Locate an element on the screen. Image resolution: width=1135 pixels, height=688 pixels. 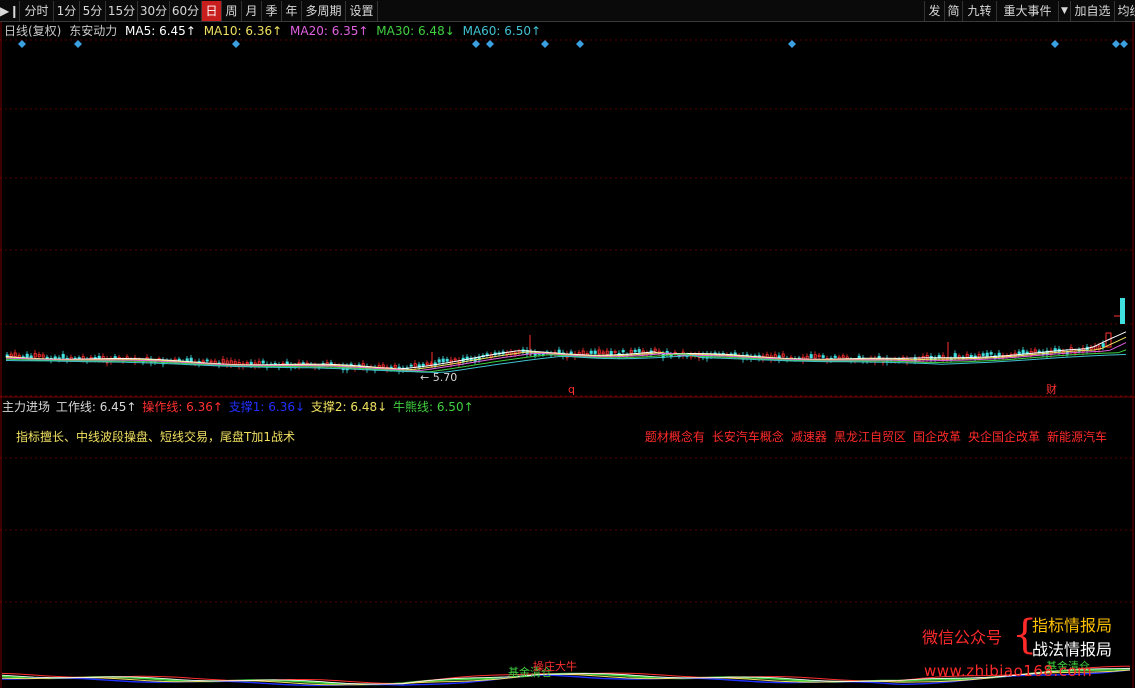
concept-tag: 减速器 is located at coordinates (809, 437).